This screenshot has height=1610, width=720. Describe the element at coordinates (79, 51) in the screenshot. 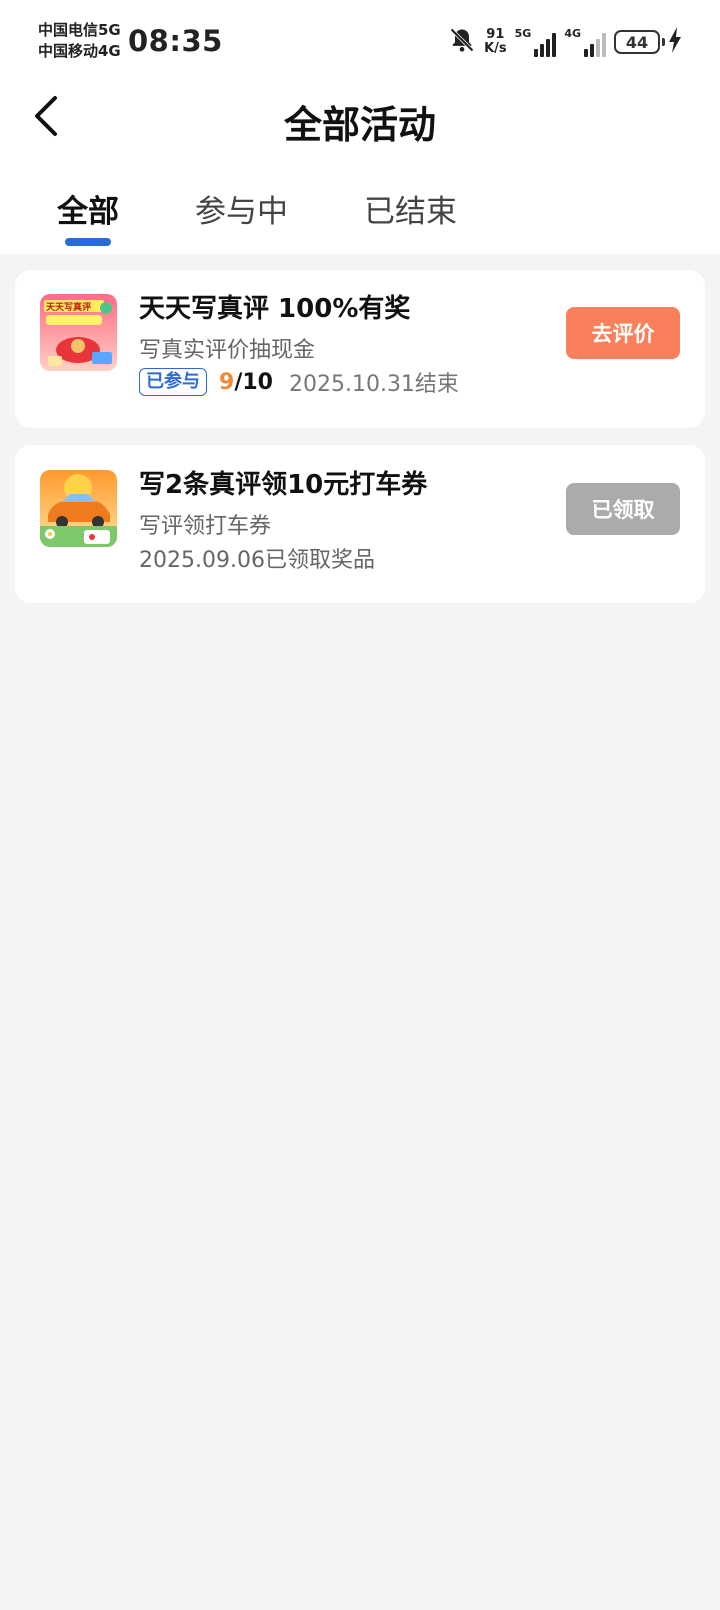

I see `carrier-2: 中国移动4G` at that location.